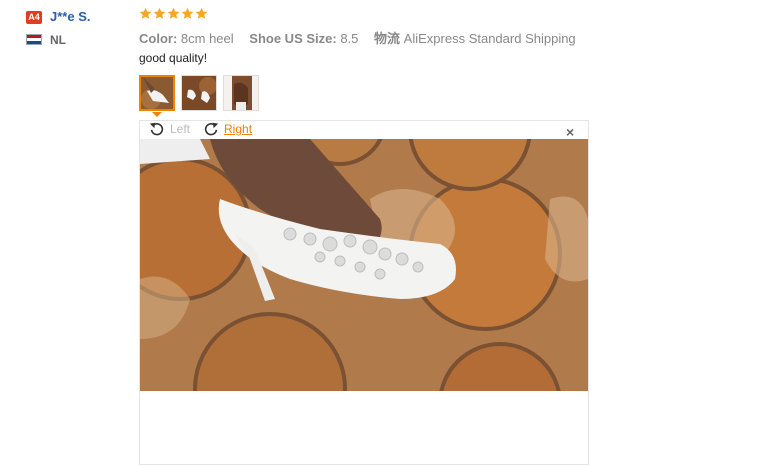  Describe the element at coordinates (158, 38) in the screenshot. I see `color-label: Color:` at that location.